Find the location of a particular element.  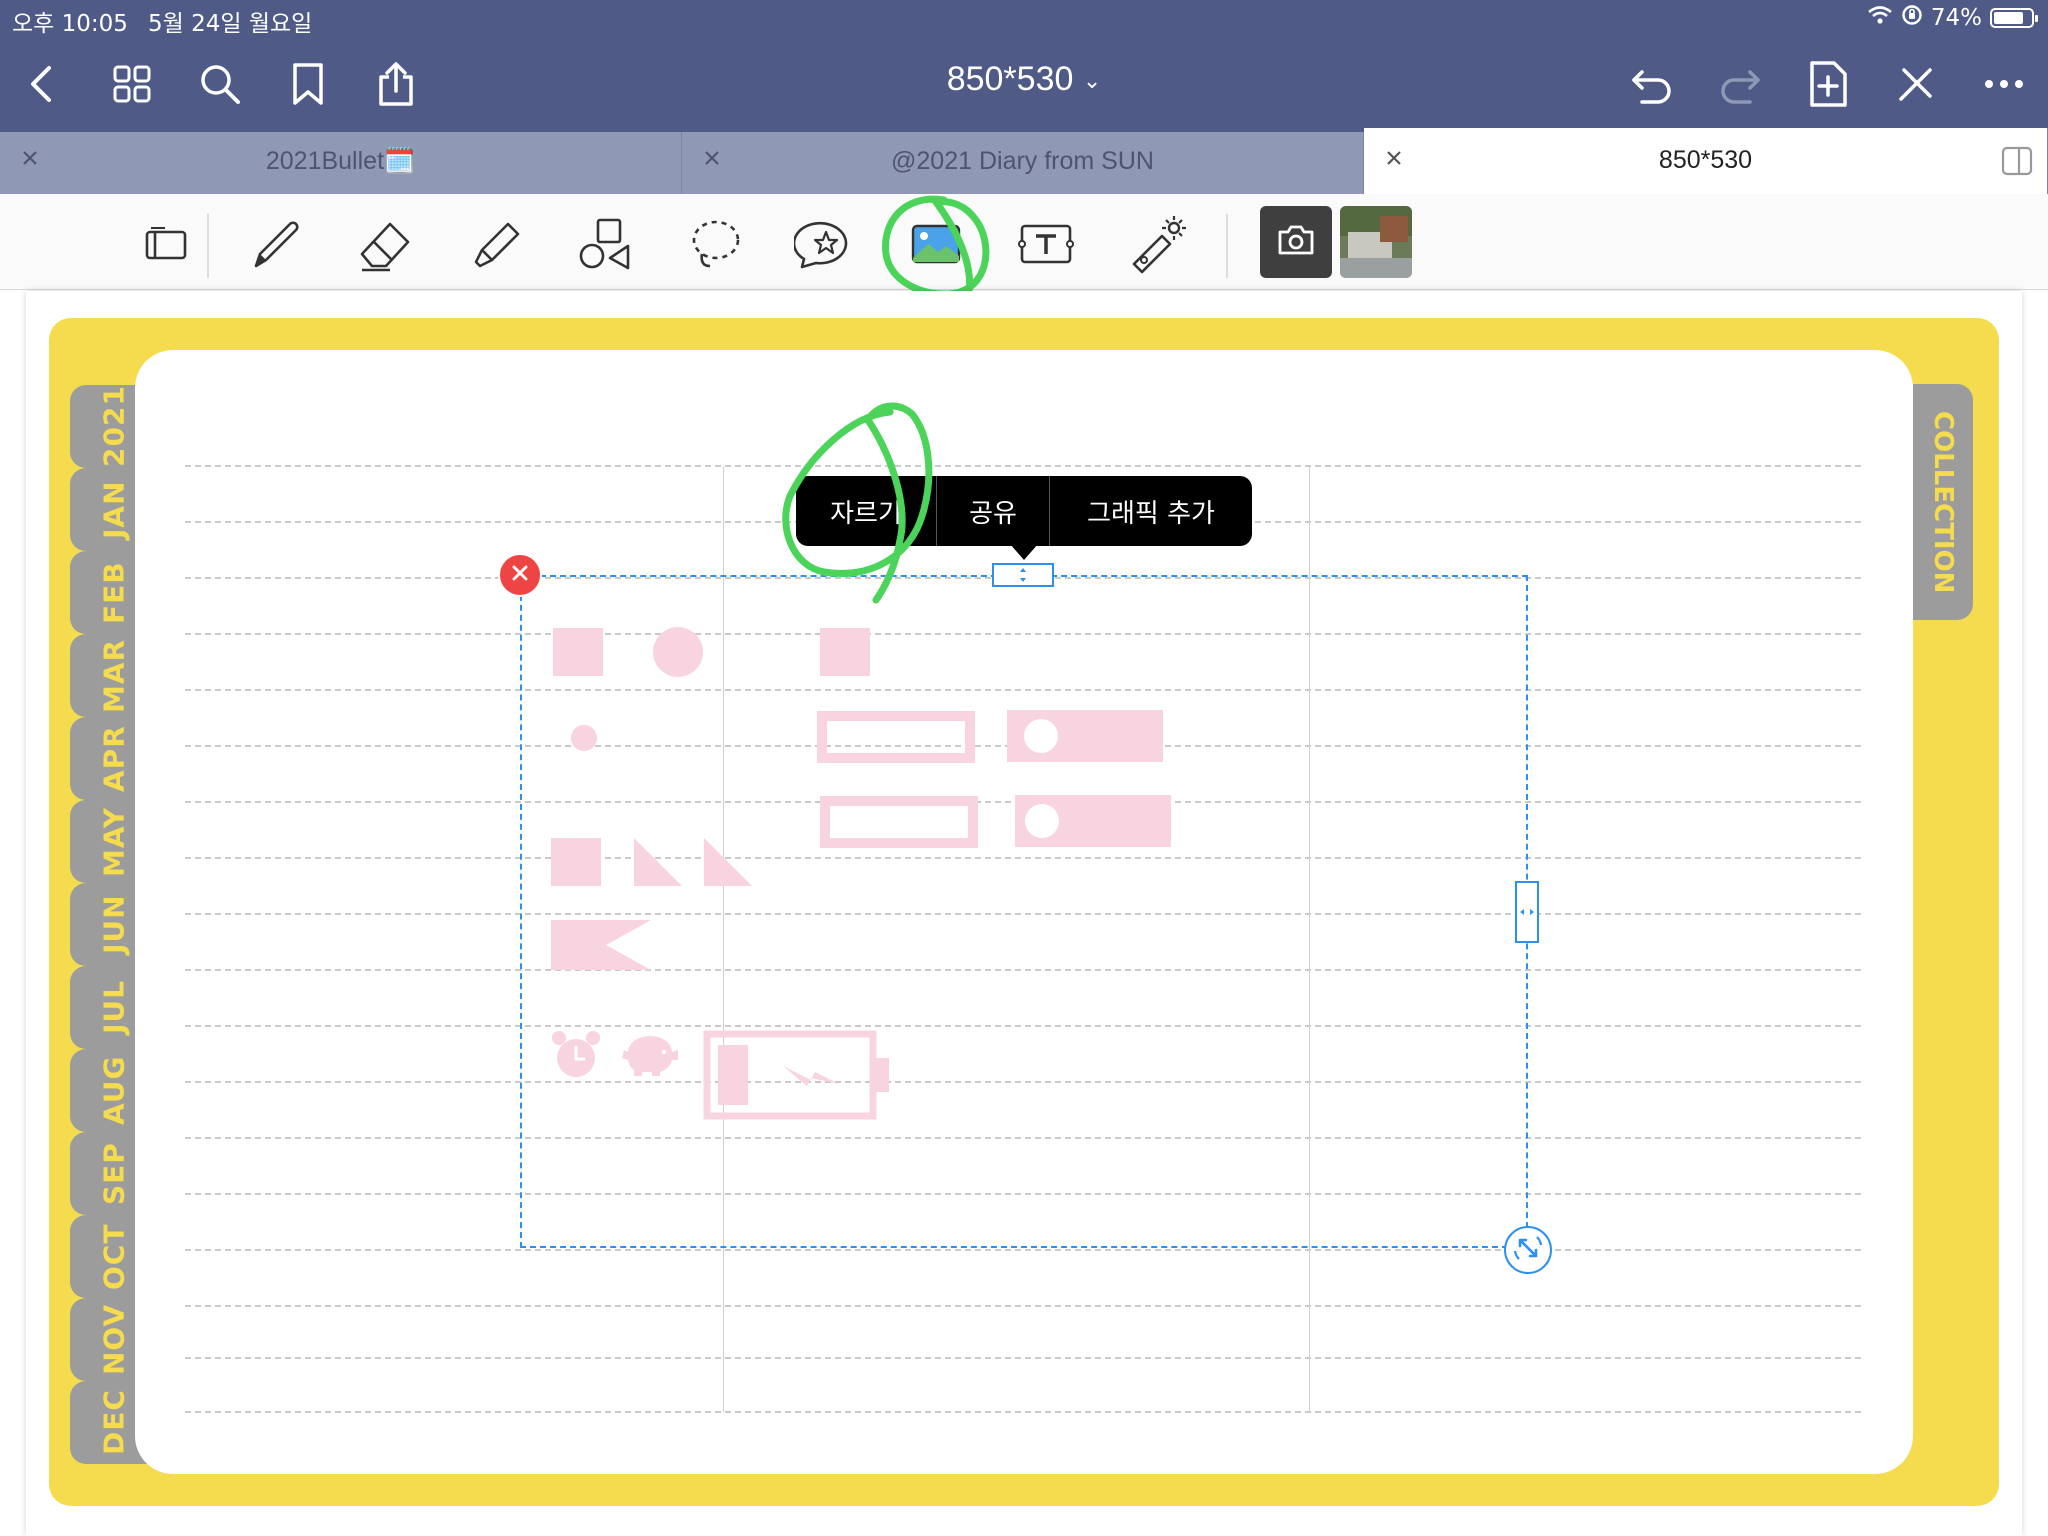

tab-label: @2021 Diary from SUN is located at coordinates (1022, 161).